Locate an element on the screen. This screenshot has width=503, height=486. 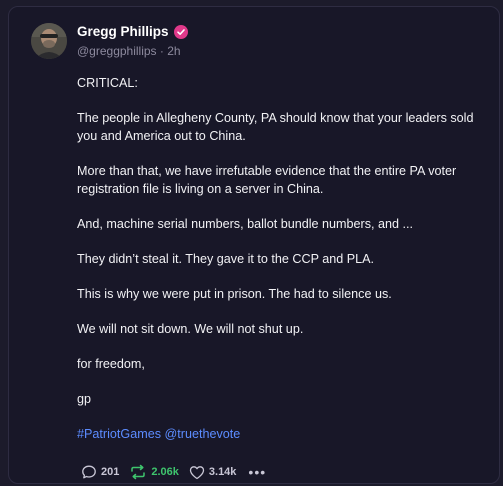
avatar-image is located at coordinates (49, 41).